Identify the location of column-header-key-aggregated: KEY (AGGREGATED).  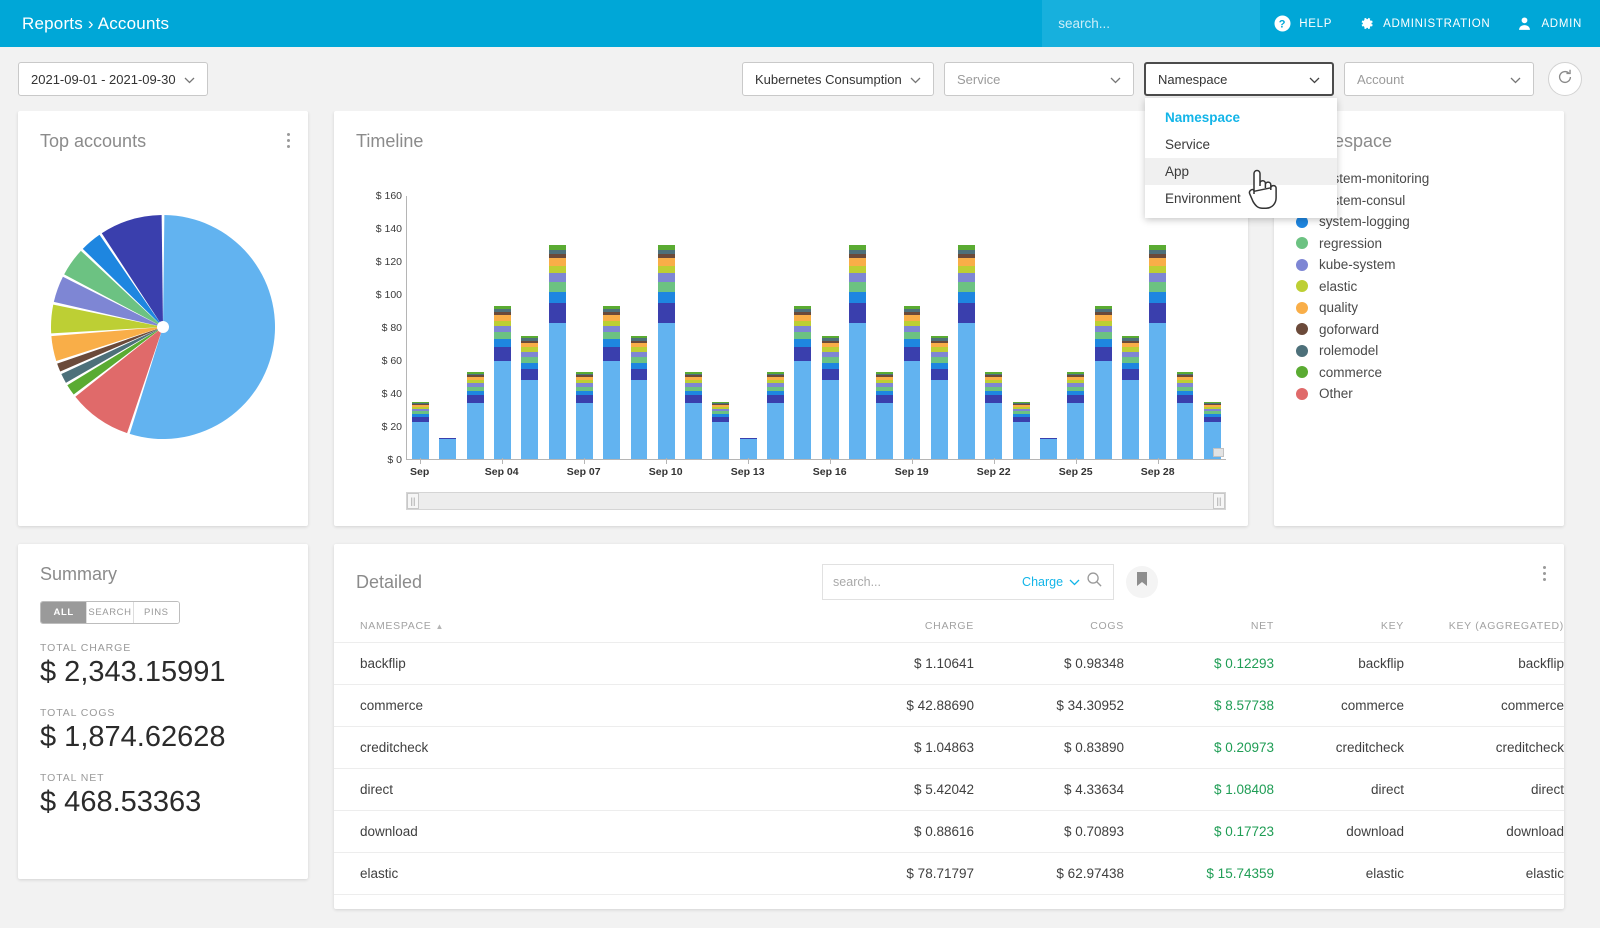
(1484, 628).